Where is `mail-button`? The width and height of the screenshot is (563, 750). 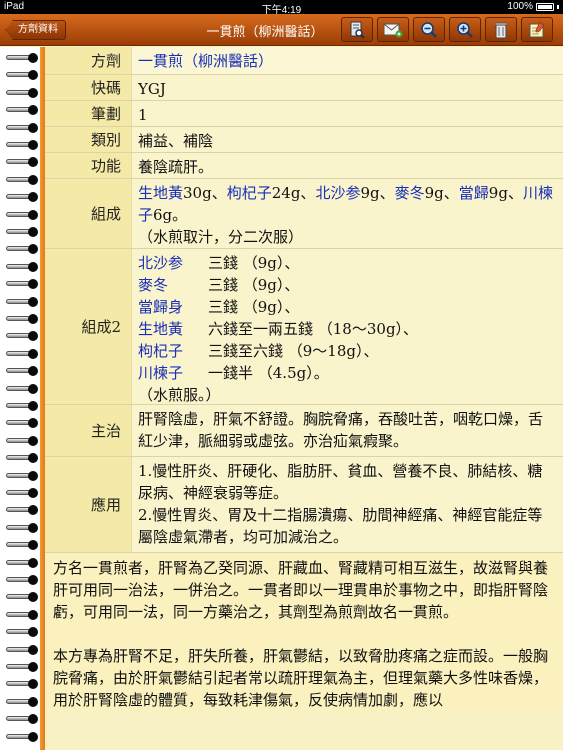
mail-button is located at coordinates (393, 29).